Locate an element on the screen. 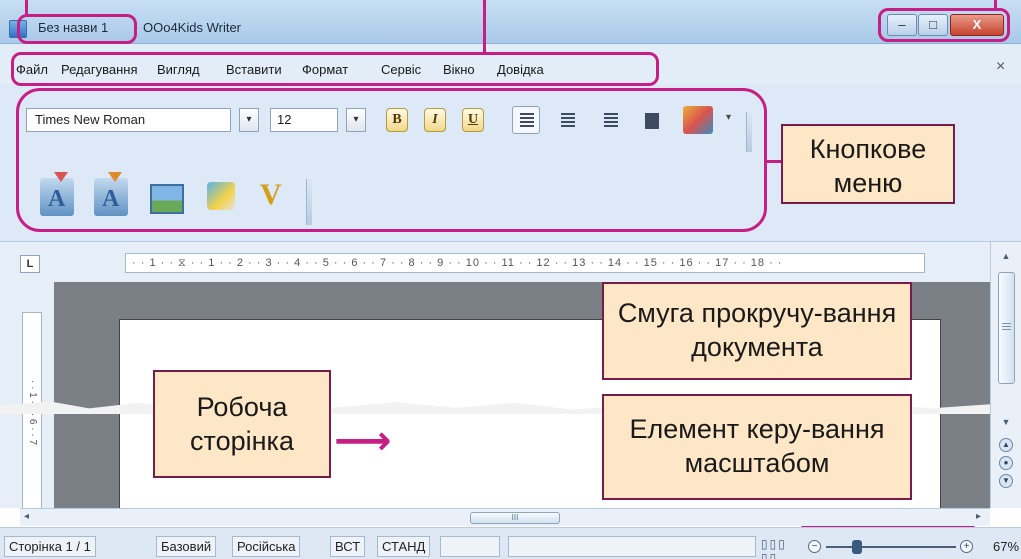 Image resolution: width=1021 pixels, height=559 pixels. scroll-thumb is located at coordinates (1006, 328).